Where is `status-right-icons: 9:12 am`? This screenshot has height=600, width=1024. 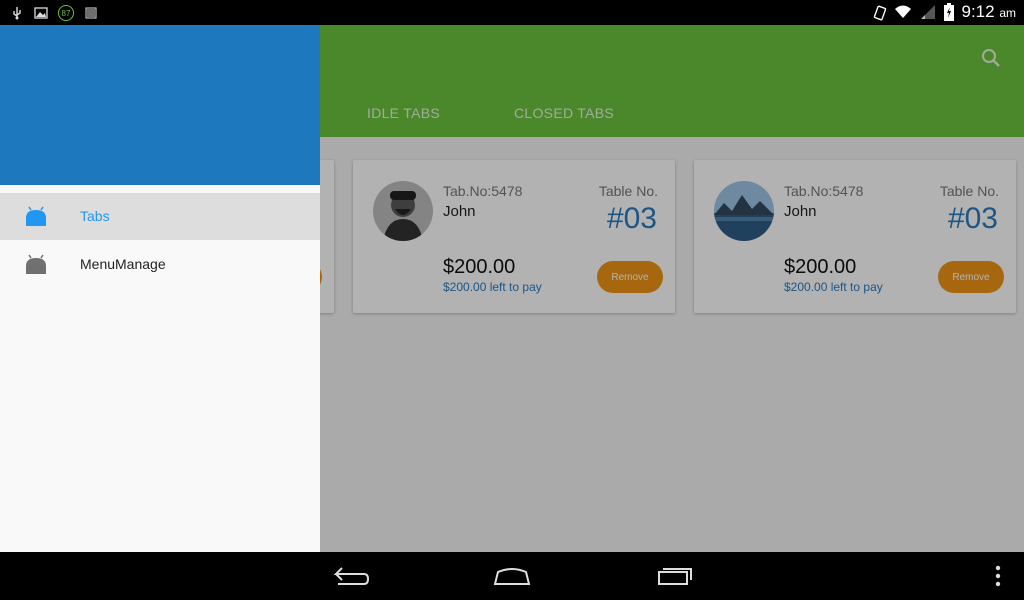
status-right-icons: 9:12 am is located at coordinates (944, 12).